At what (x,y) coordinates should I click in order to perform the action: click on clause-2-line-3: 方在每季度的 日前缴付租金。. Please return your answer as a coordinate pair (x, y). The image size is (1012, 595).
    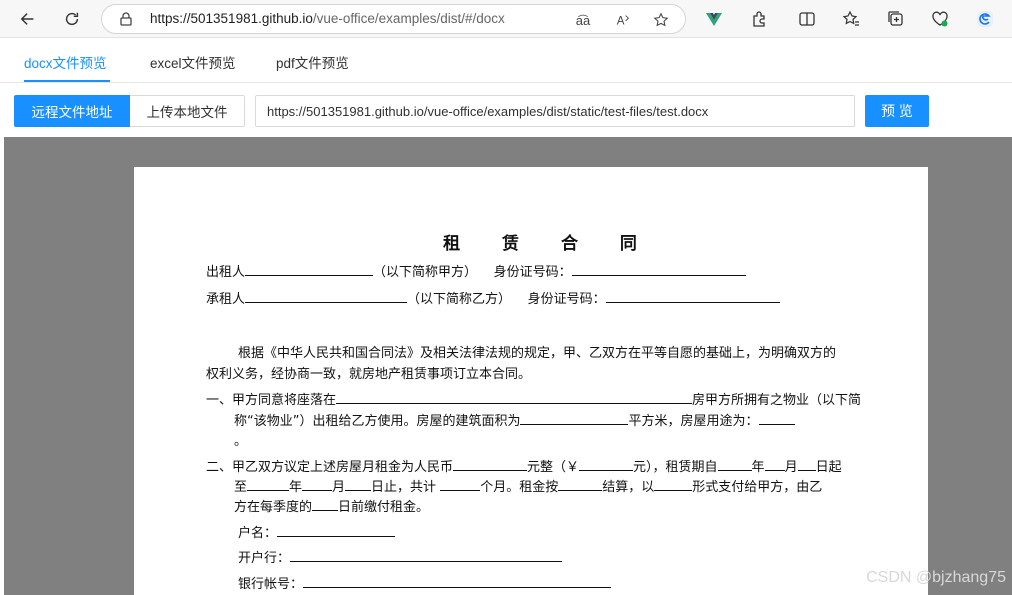
    Looking at the image, I should click on (331, 505).